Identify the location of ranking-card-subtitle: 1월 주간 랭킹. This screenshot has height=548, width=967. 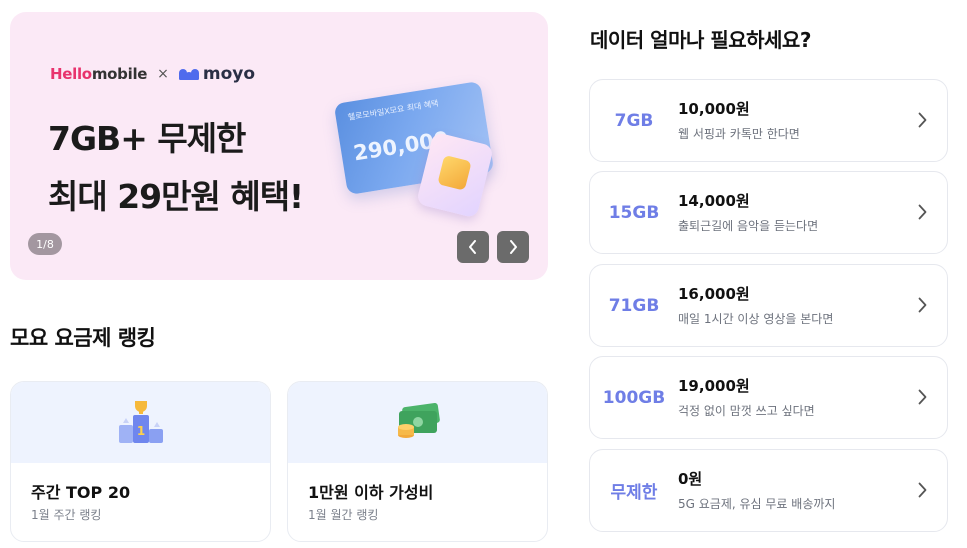
(66, 515).